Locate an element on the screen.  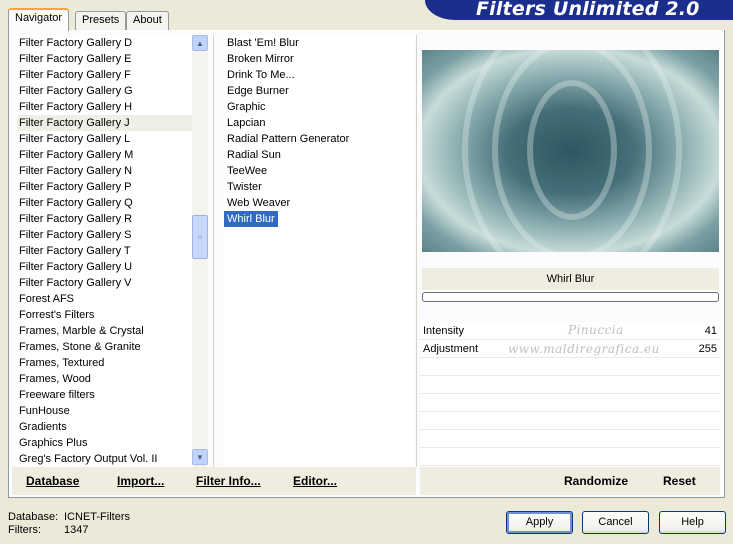
apply-button: Apply is located at coordinates (539, 522).